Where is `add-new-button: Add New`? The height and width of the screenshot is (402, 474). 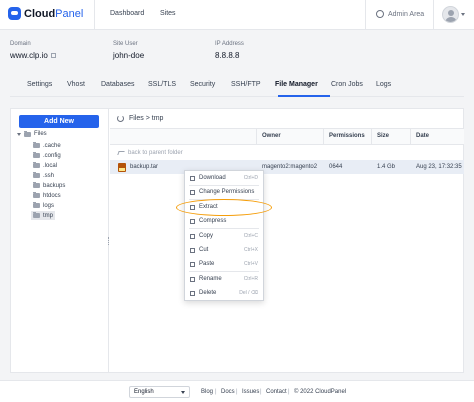 add-new-button: Add New is located at coordinates (59, 121).